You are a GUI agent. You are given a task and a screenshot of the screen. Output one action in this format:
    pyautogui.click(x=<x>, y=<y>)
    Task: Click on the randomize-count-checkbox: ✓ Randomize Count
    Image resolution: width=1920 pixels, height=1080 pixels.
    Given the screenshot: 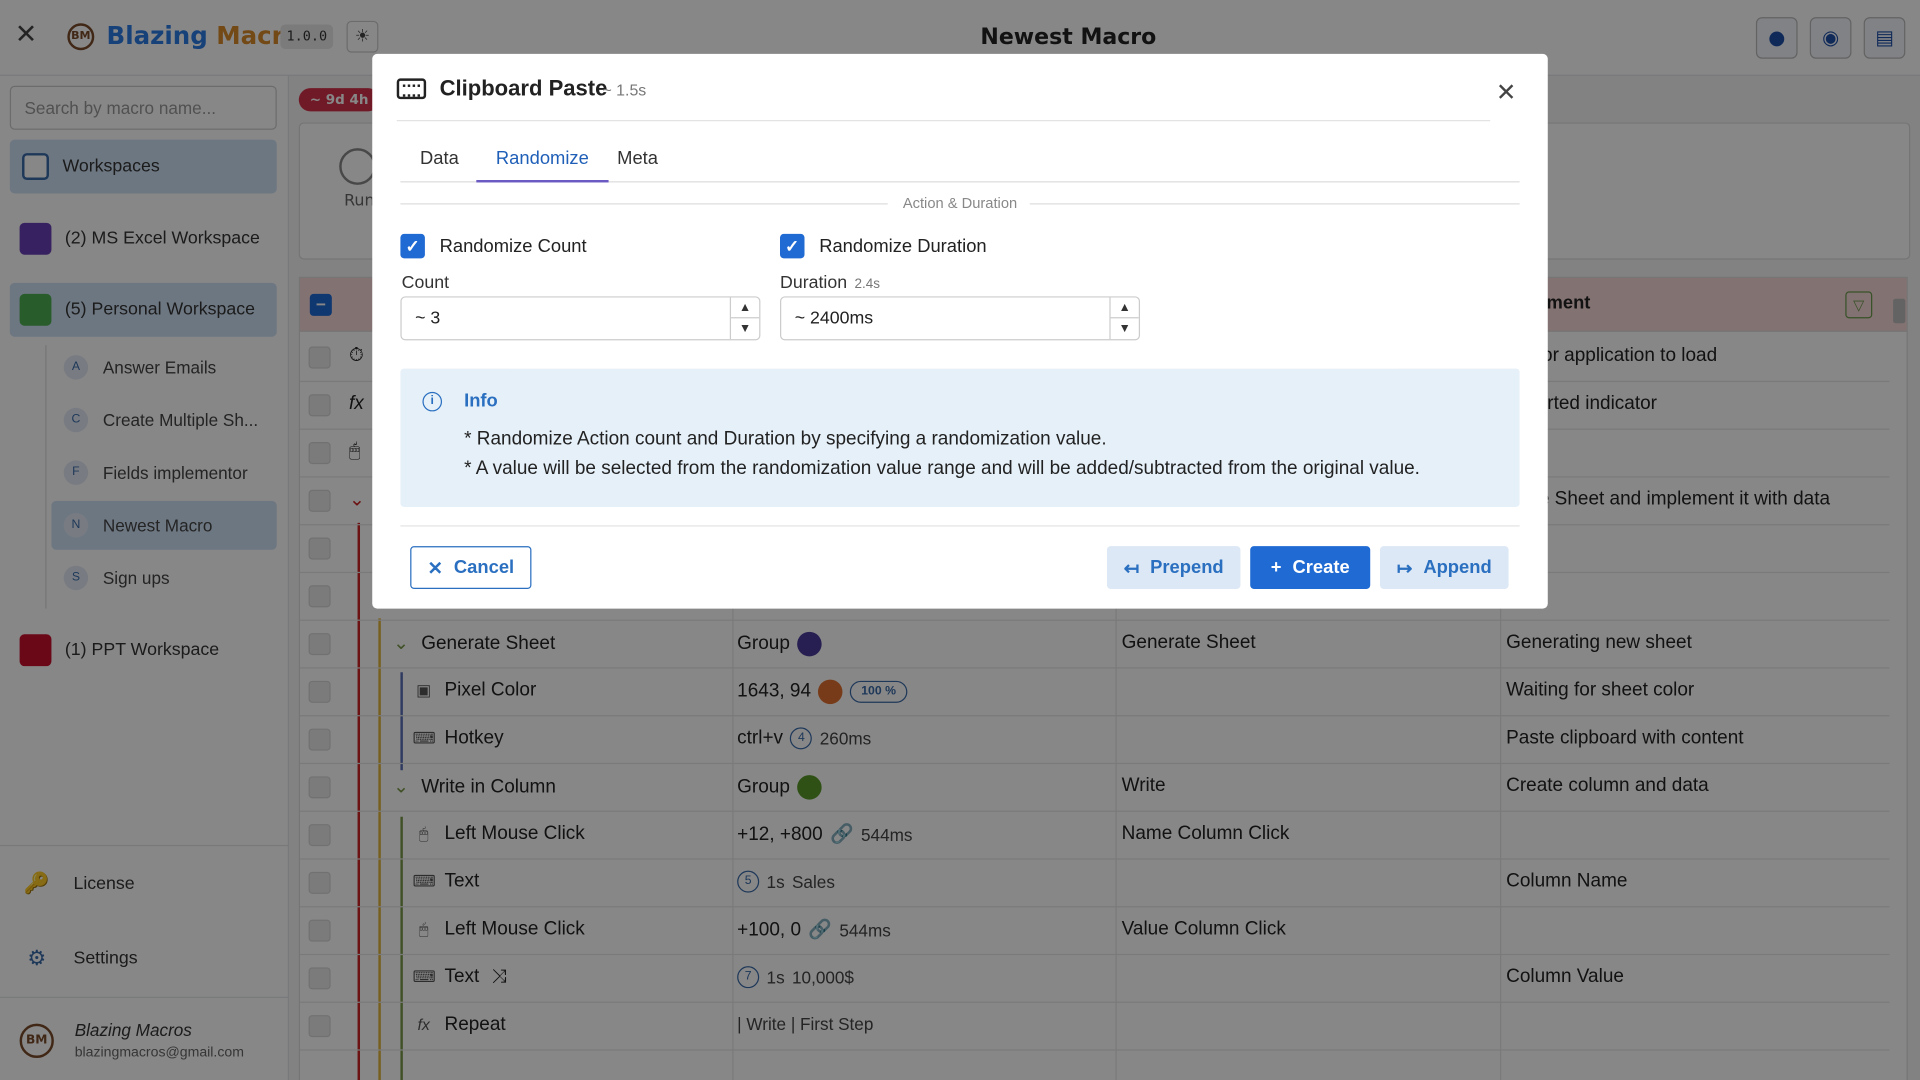 What is the action you would take?
    pyautogui.click(x=493, y=246)
    